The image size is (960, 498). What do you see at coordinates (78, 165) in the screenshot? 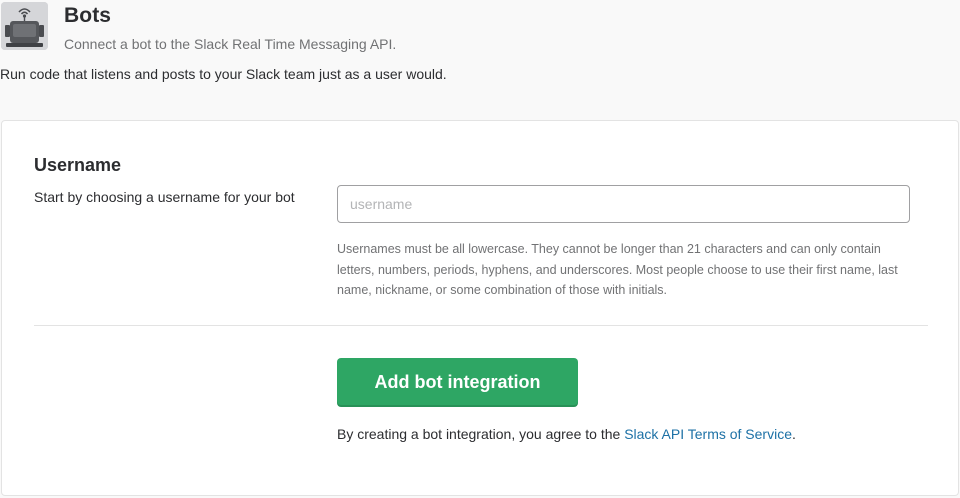
I see `username-heading: Username` at bounding box center [78, 165].